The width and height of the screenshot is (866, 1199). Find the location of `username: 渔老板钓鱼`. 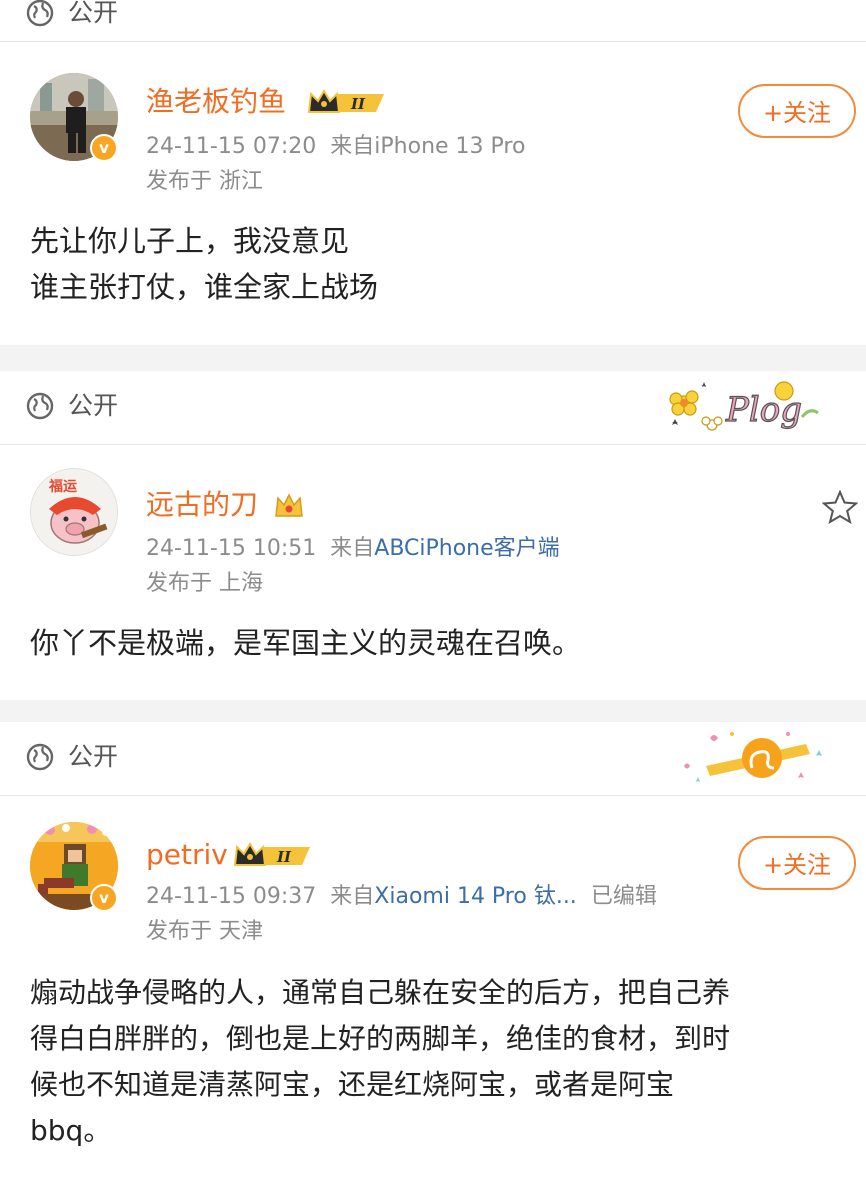

username: 渔老板钓鱼 is located at coordinates (216, 102).